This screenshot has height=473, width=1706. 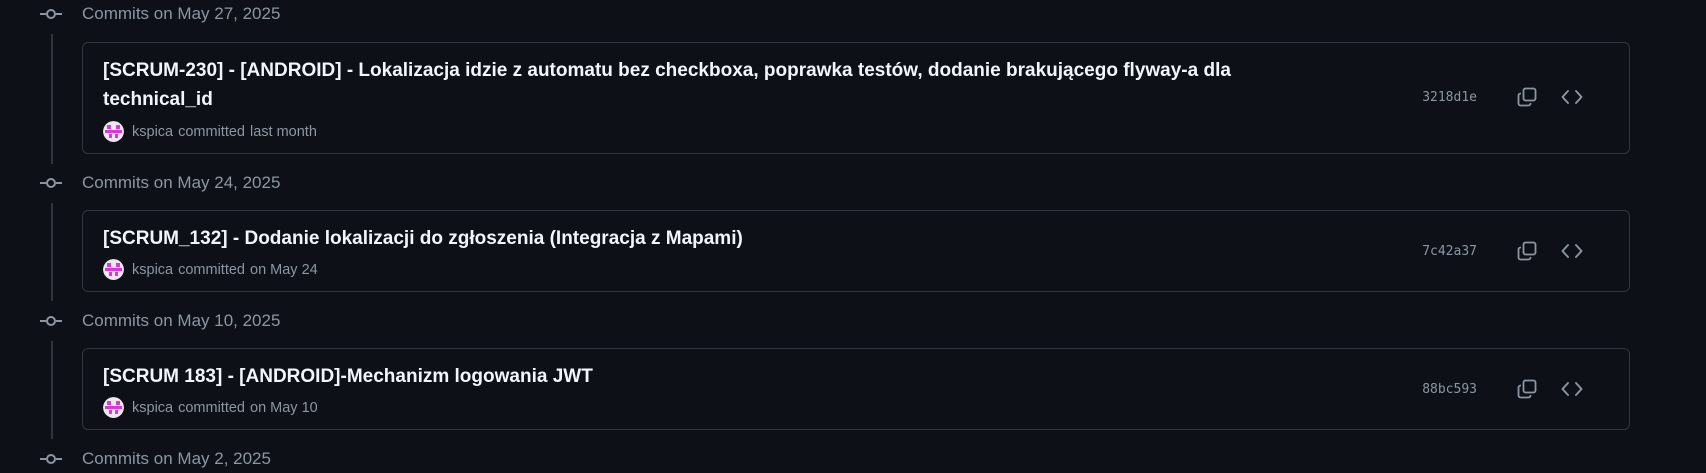 What do you see at coordinates (1504, 251) in the screenshot?
I see `commit-actions: 7c42a37` at bounding box center [1504, 251].